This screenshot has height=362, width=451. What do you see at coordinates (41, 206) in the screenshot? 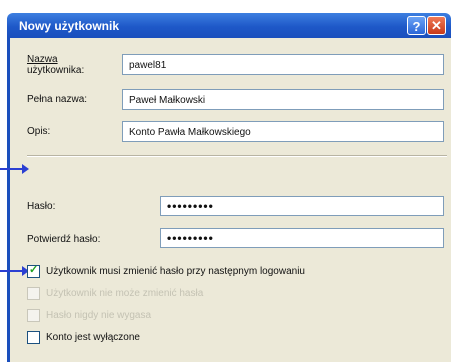
I see `password-label: Hasło:` at bounding box center [41, 206].